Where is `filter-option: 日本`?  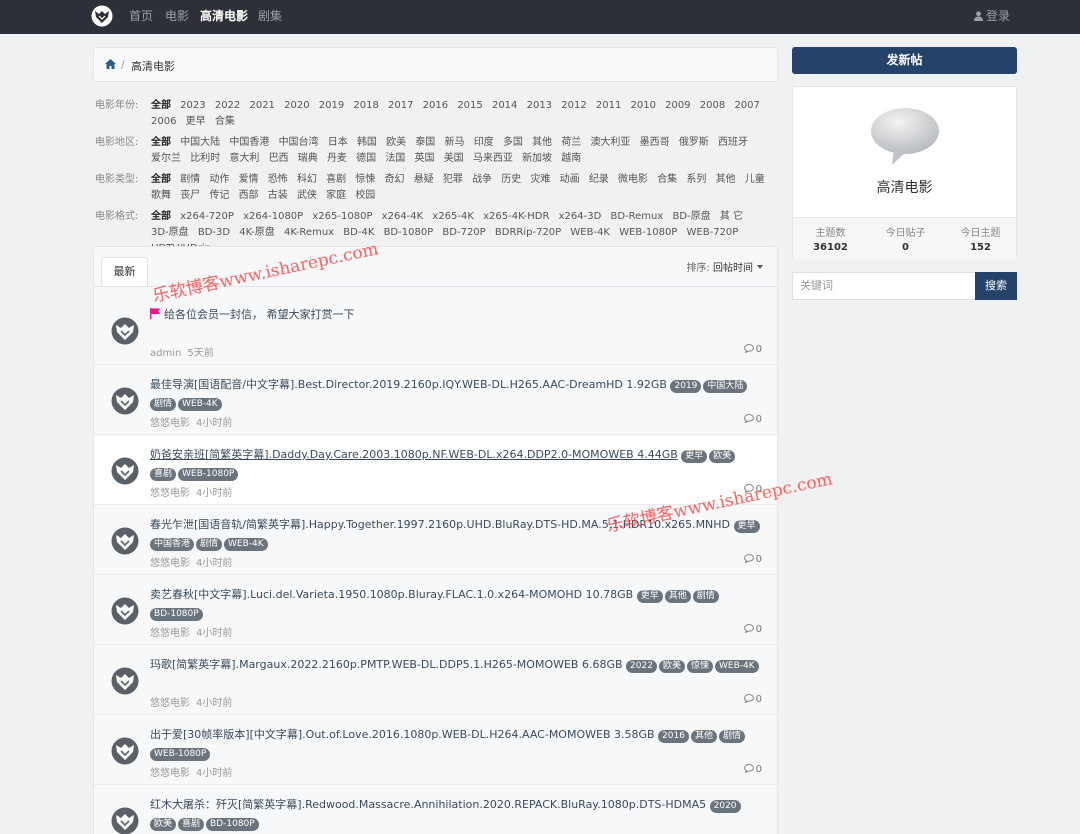
filter-option: 日本 is located at coordinates (338, 142).